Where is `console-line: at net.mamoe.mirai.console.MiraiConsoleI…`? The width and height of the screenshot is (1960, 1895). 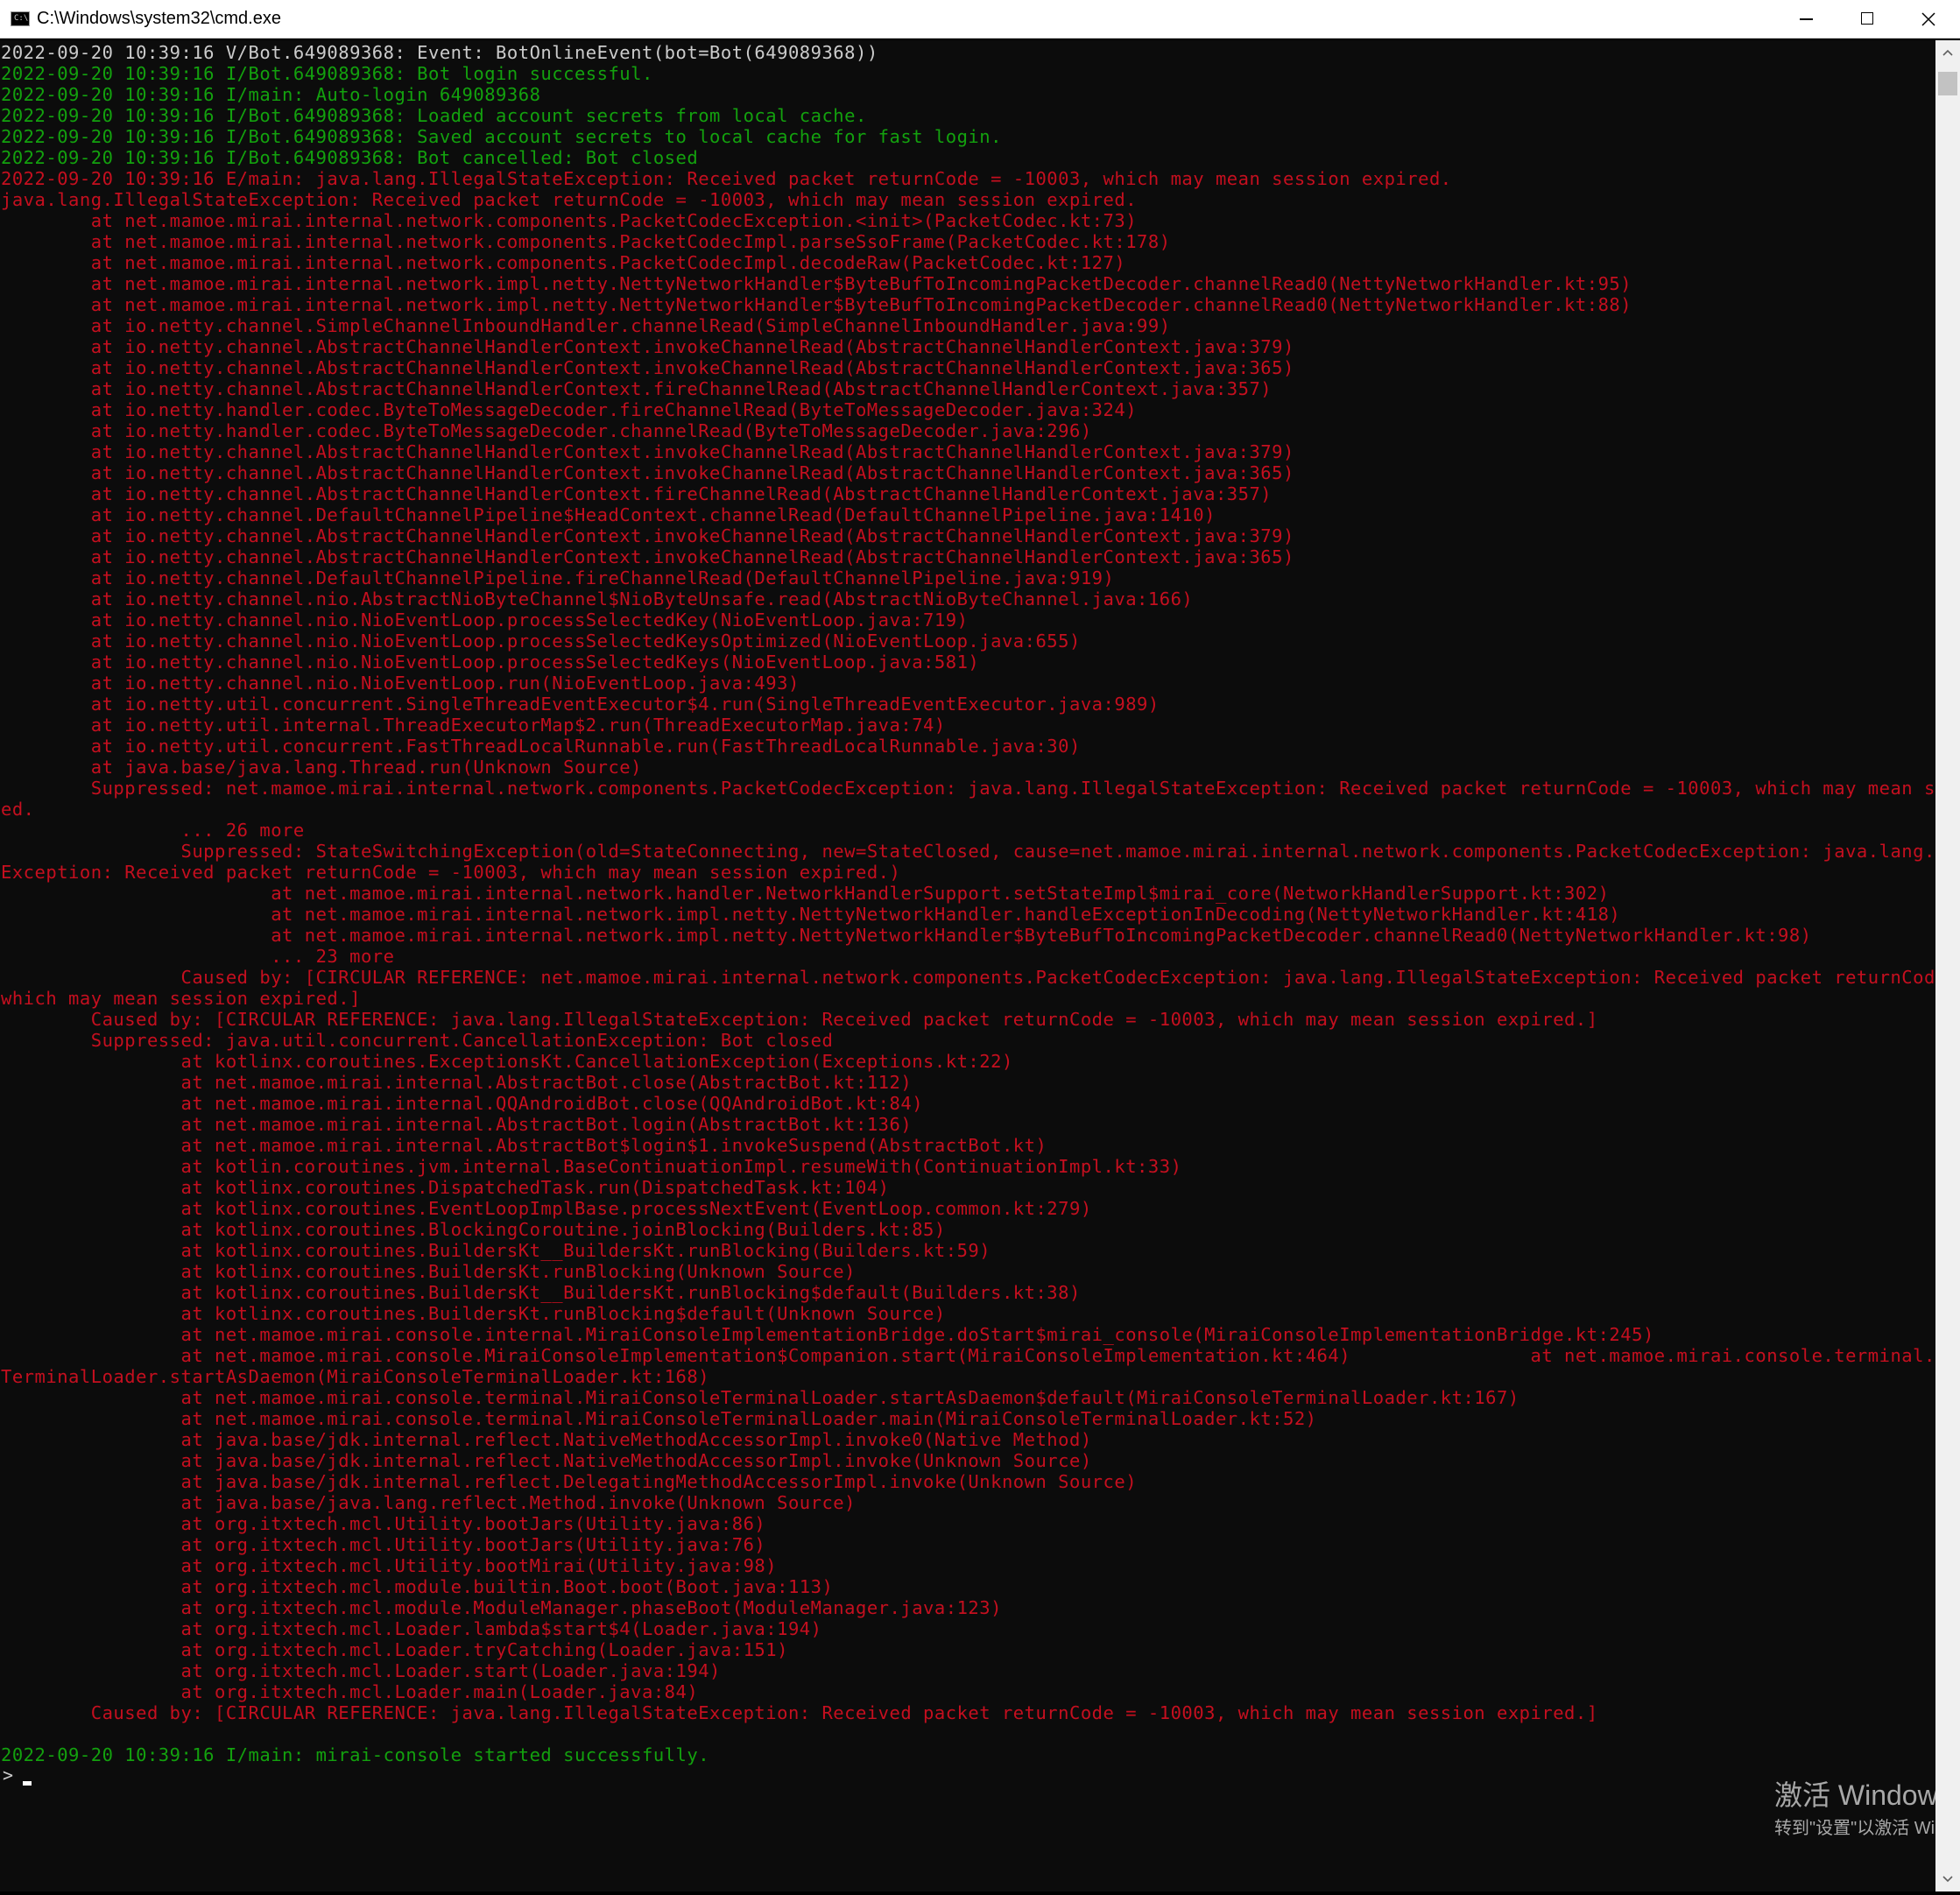
console-line: at net.mamoe.mirai.console.MiraiConsoleI… is located at coordinates (968, 1356).